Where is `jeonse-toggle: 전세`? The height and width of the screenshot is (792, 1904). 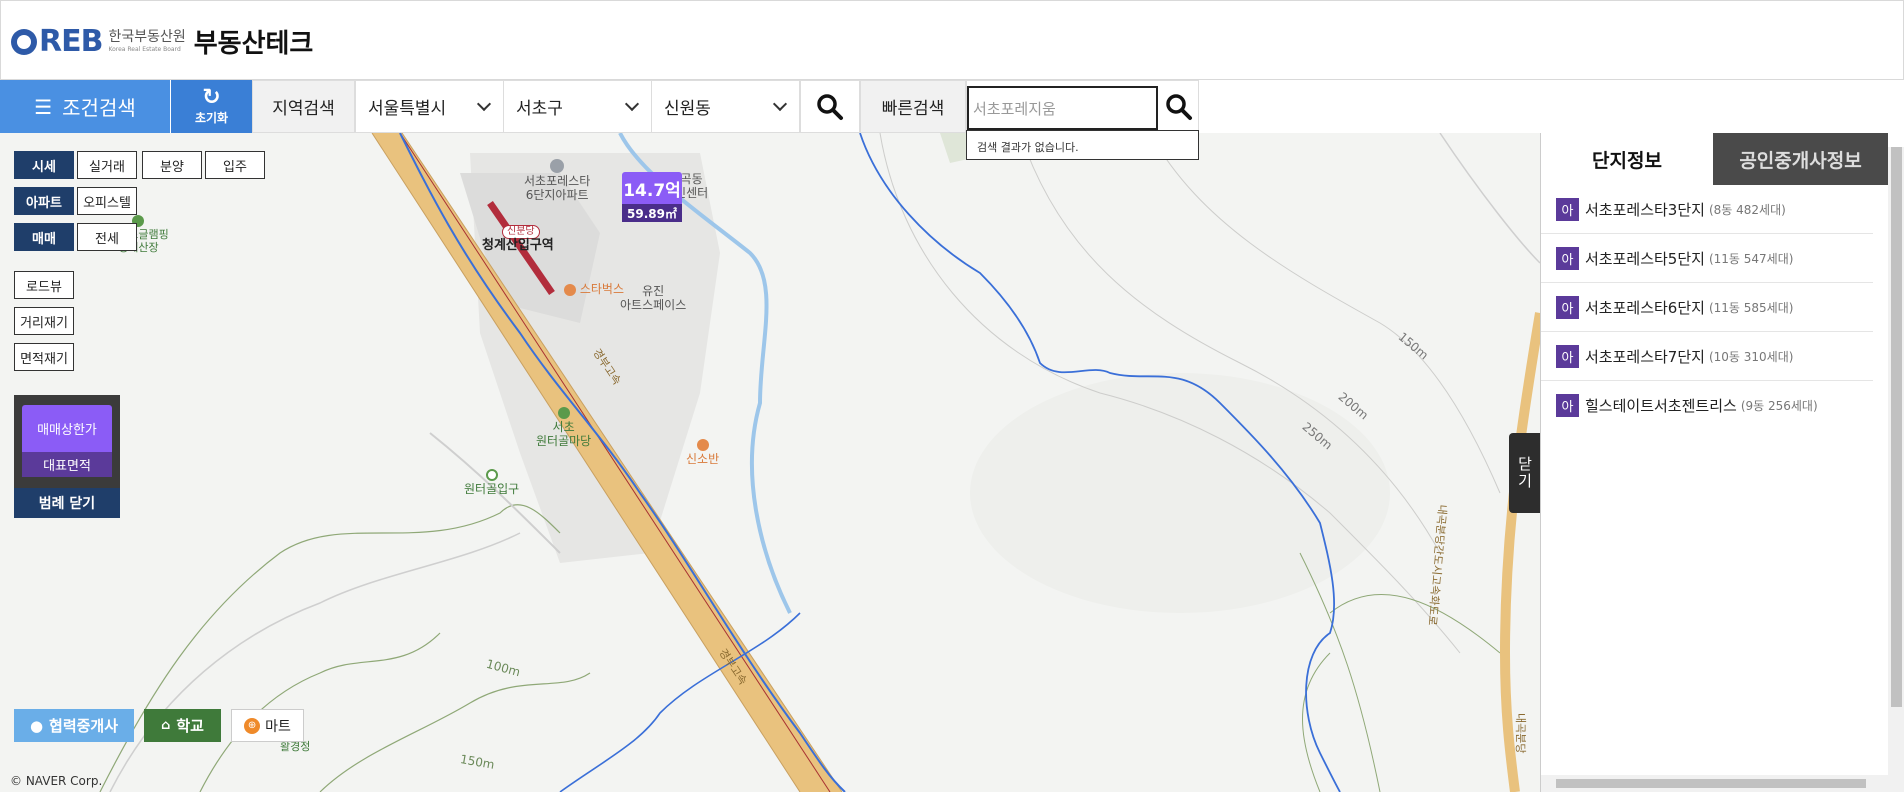 jeonse-toggle: 전세 is located at coordinates (107, 237).